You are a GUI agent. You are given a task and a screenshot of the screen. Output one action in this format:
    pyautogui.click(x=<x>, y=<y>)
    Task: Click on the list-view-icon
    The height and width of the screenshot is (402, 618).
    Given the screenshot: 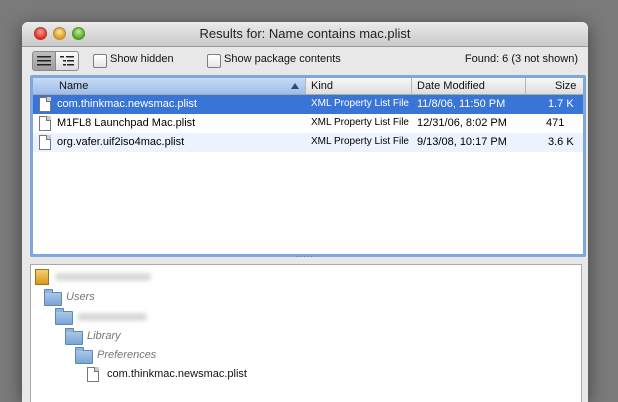 What is the action you would take?
    pyautogui.click(x=44, y=61)
    